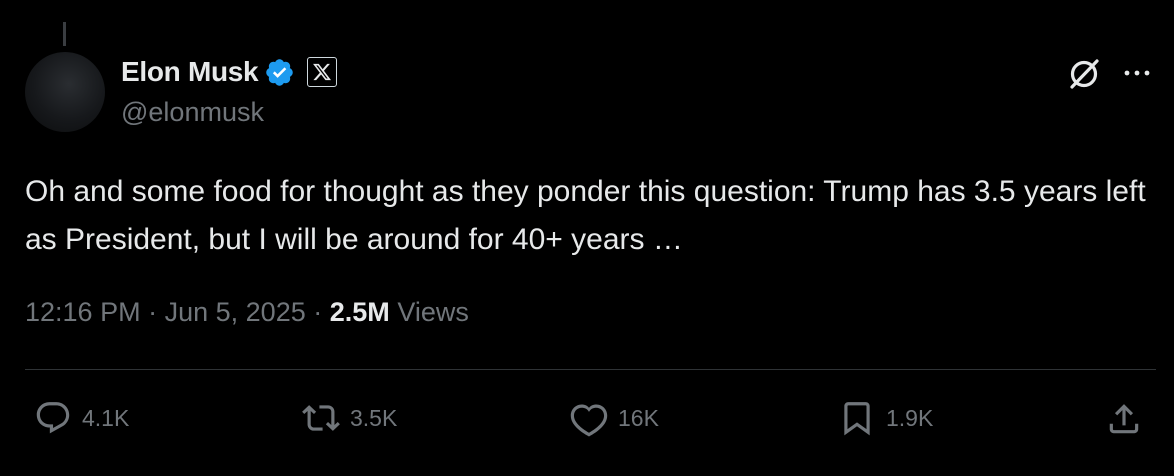  What do you see at coordinates (857, 419) in the screenshot?
I see `bookmark-icon` at bounding box center [857, 419].